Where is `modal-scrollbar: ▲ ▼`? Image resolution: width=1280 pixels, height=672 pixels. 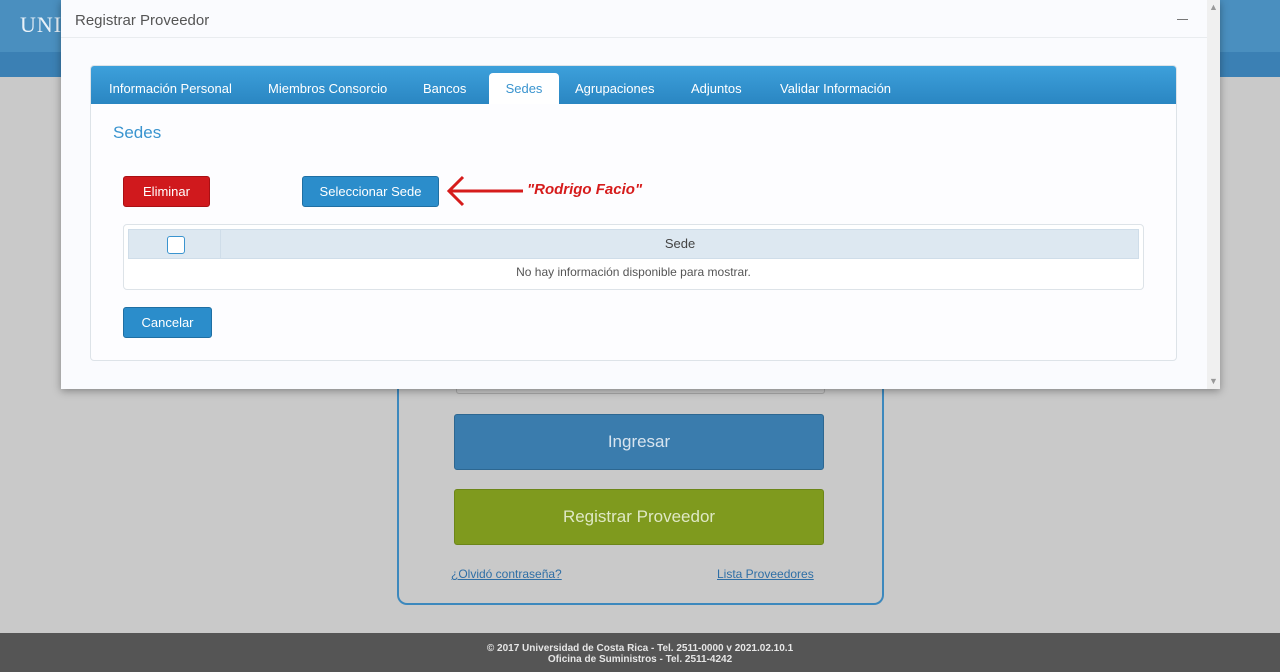 modal-scrollbar: ▲ ▼ is located at coordinates (1213, 194).